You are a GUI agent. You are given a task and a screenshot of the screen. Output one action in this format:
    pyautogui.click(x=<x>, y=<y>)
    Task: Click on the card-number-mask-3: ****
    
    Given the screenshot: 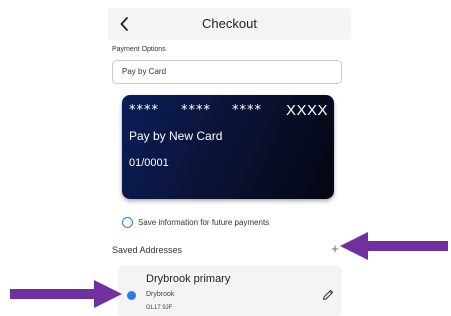 What is the action you would take?
    pyautogui.click(x=247, y=110)
    